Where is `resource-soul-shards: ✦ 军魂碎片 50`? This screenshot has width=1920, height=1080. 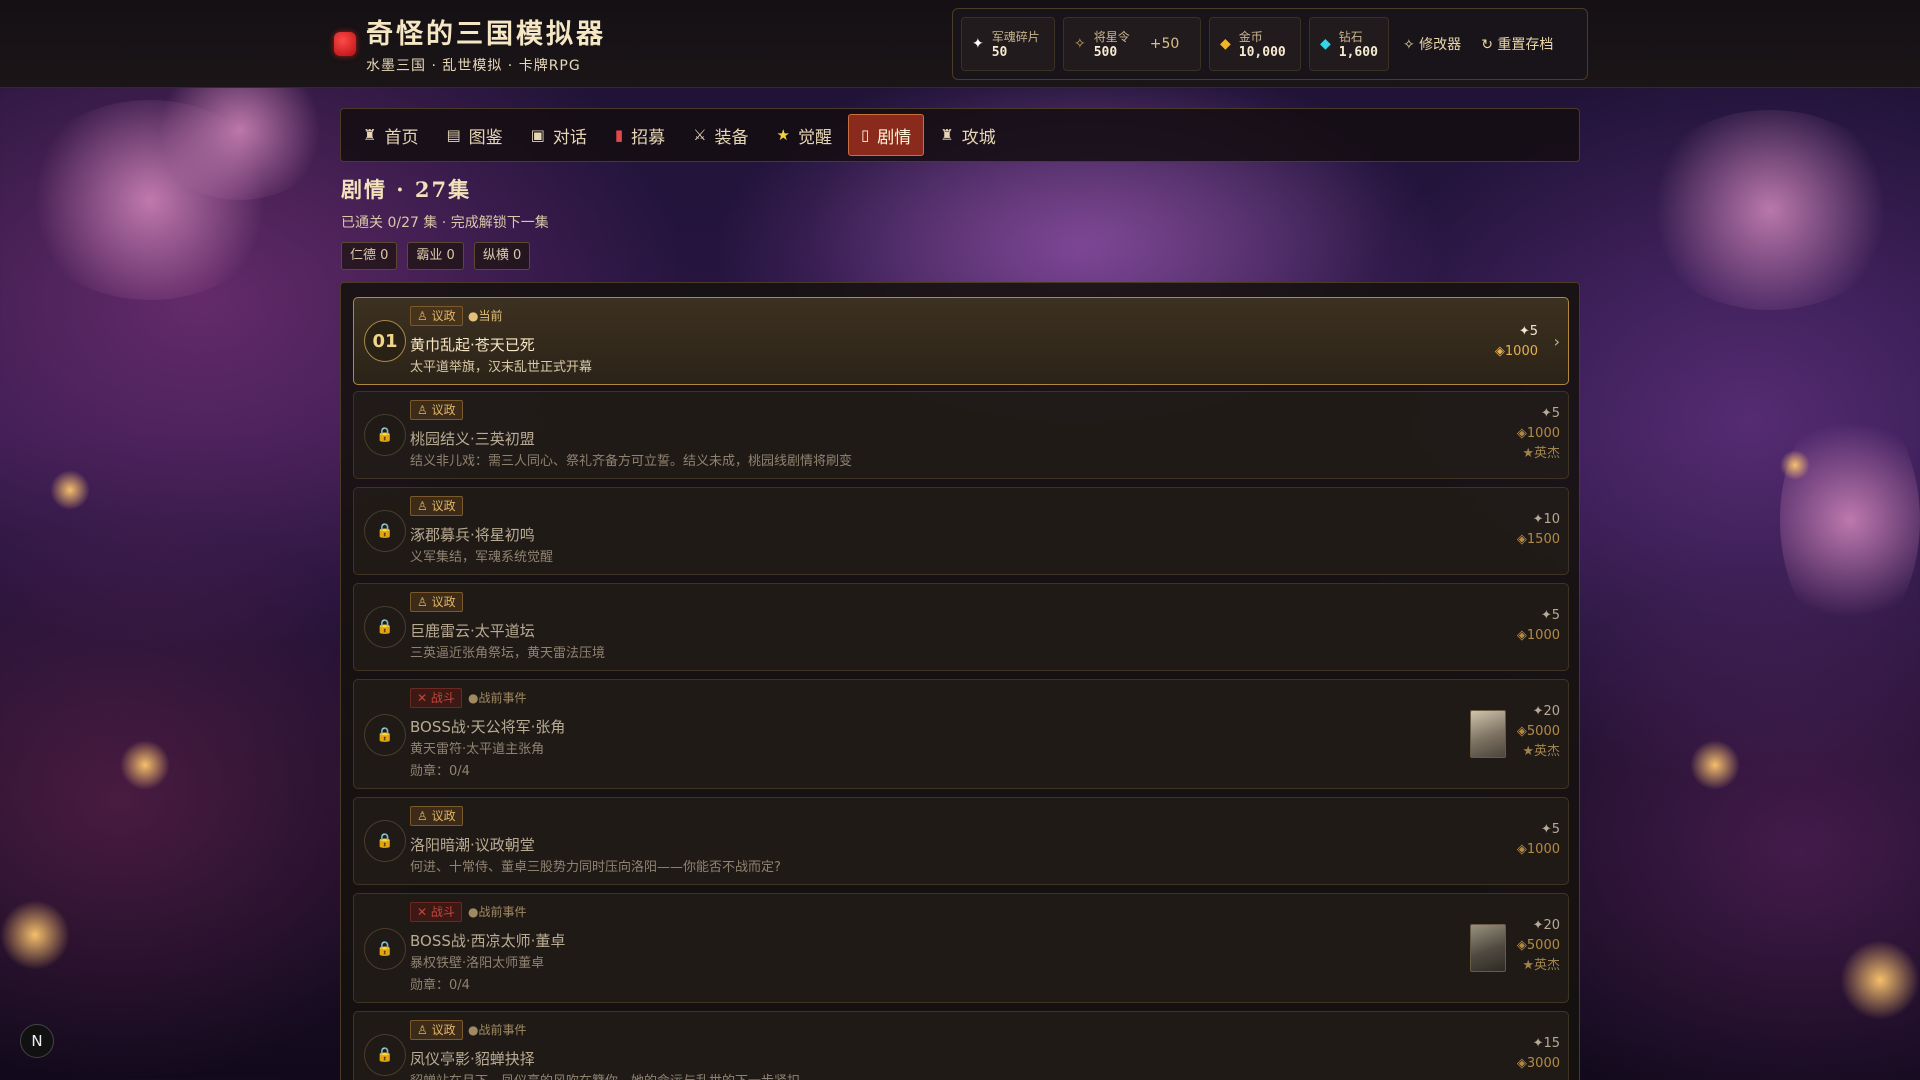 resource-soul-shards: ✦ 军魂碎片 50 is located at coordinates (1008, 44).